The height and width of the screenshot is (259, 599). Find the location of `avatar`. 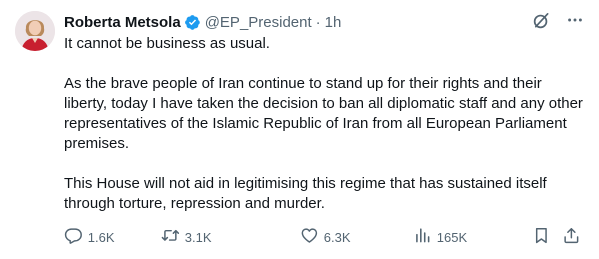

avatar is located at coordinates (35, 31).